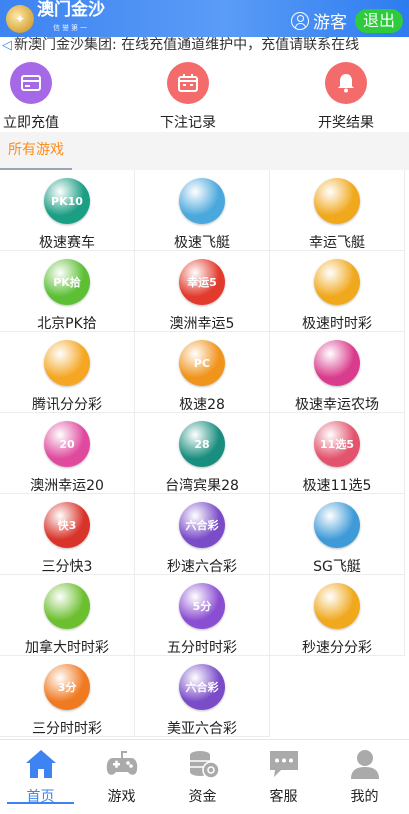 Image resolution: width=409 pixels, height=814 pixels. Describe the element at coordinates (31, 123) in the screenshot. I see `recharge-label: 立即充值` at that location.